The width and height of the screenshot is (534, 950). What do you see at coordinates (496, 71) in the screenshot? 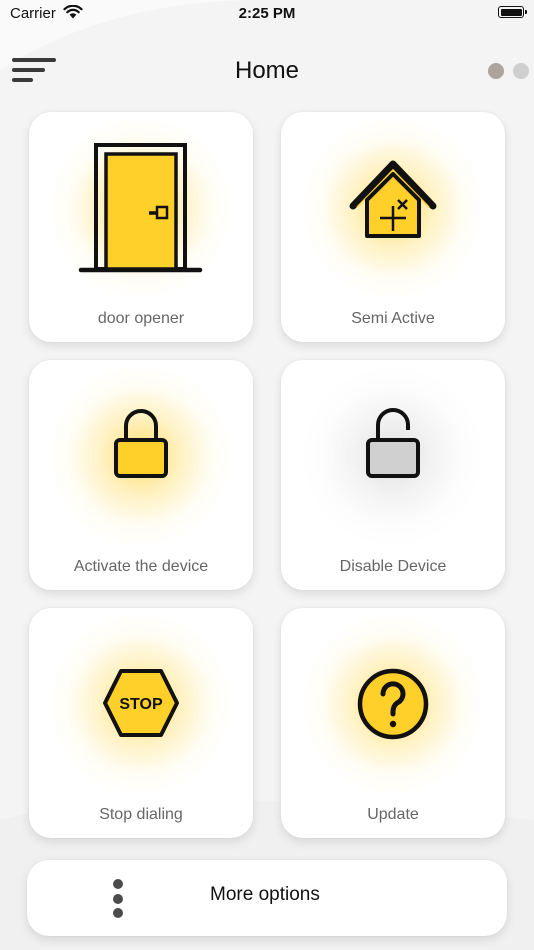
I see `page-dot-active` at bounding box center [496, 71].